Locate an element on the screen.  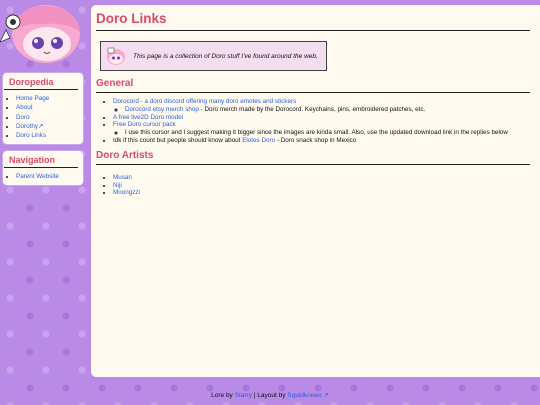
list-item: Niji is located at coordinates (326, 186).